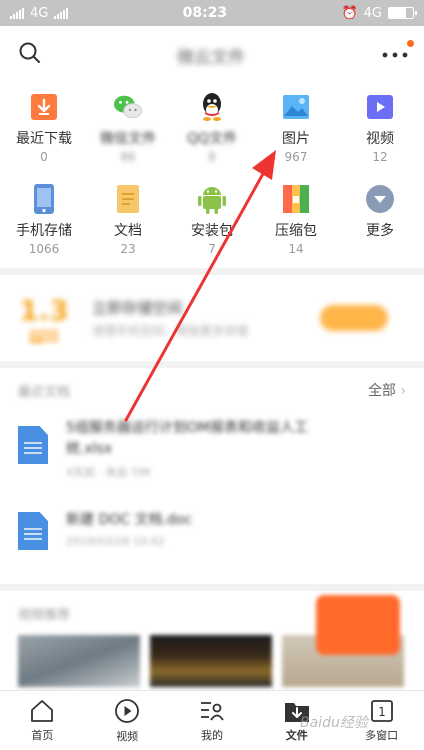  Describe the element at coordinates (296, 107) in the screenshot. I see `image-icon` at that location.